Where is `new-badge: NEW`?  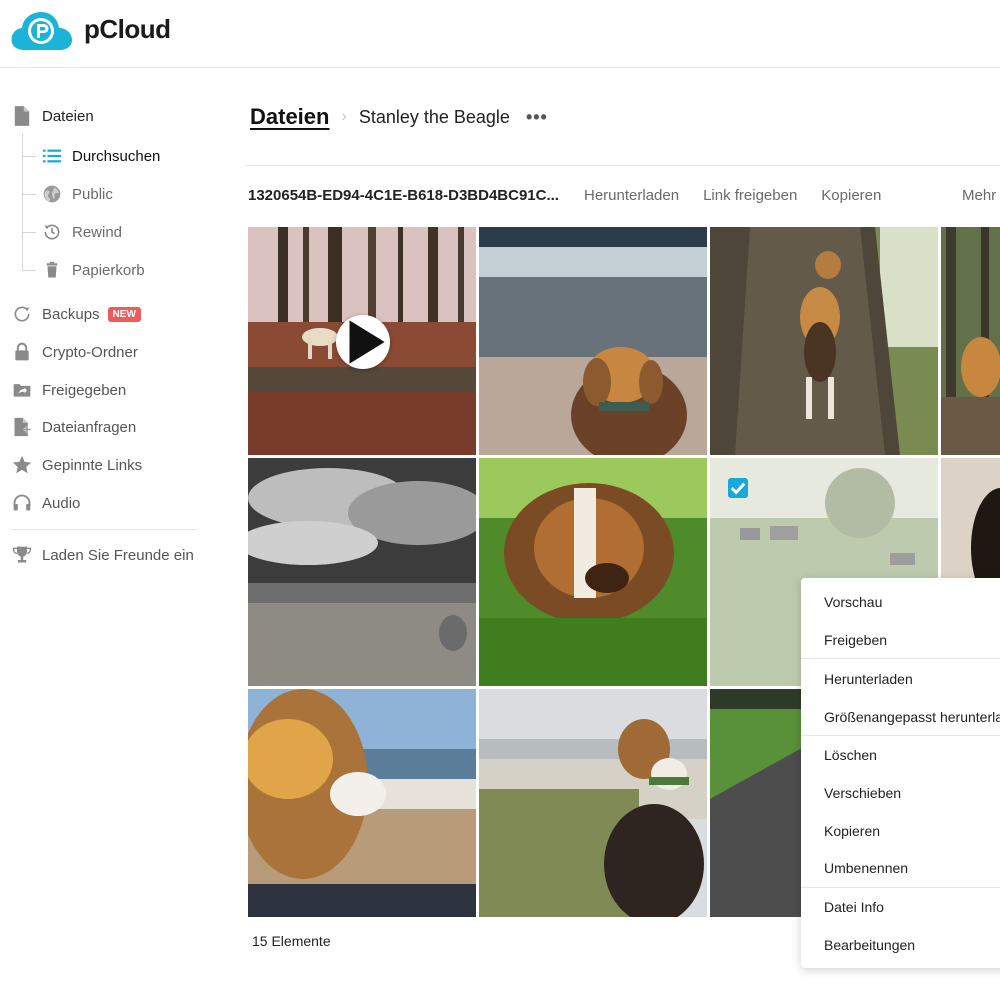 new-badge: NEW is located at coordinates (124, 314).